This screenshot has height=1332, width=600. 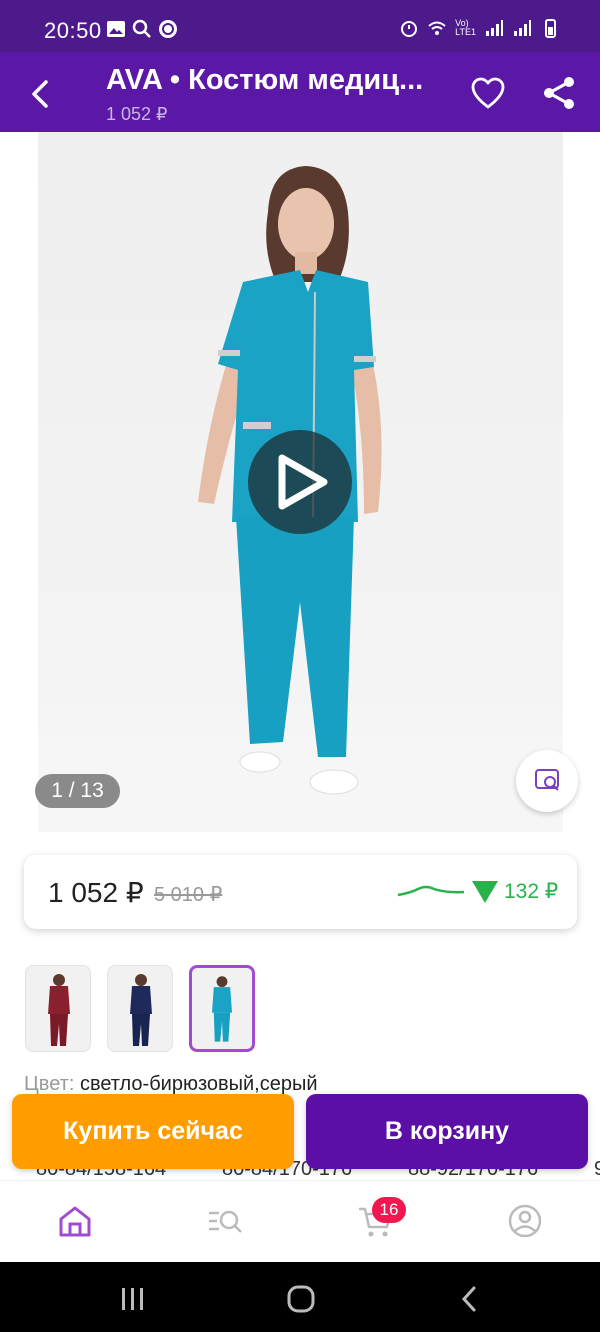 What do you see at coordinates (597, 1169) in the screenshot?
I see `size-option: 9` at bounding box center [597, 1169].